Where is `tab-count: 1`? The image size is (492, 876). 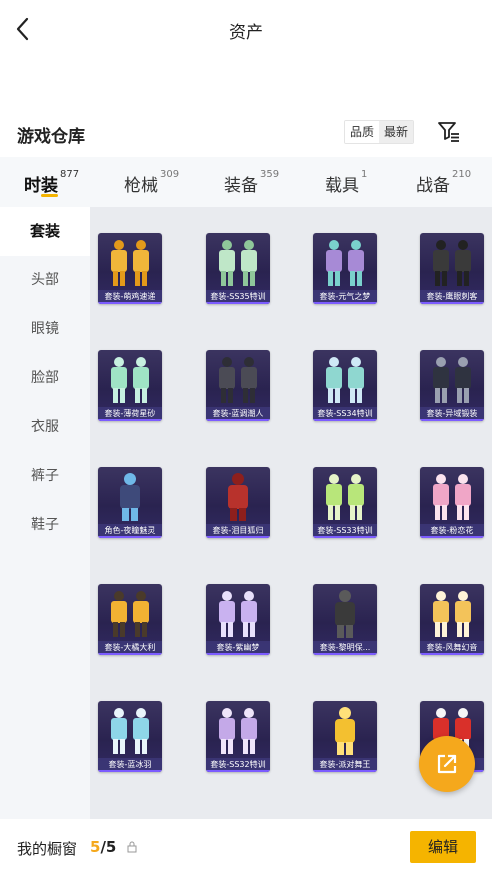 tab-count: 1 is located at coordinates (364, 174).